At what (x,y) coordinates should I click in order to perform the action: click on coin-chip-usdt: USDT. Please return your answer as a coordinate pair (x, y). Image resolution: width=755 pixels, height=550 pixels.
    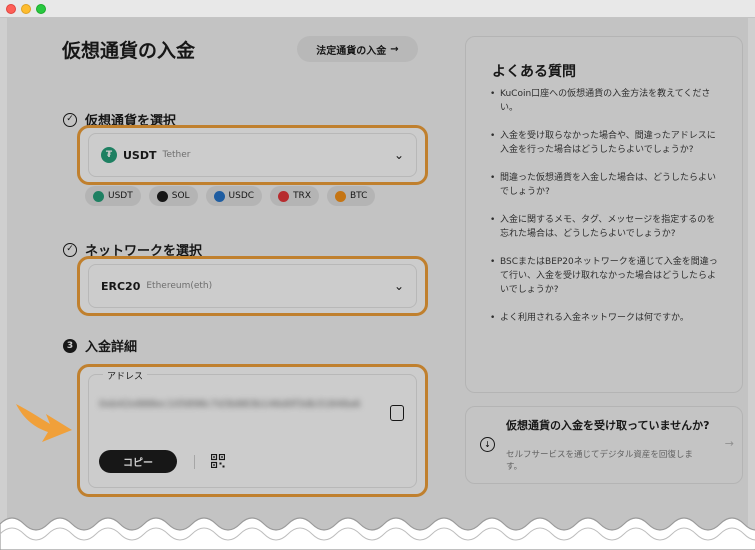
    Looking at the image, I should click on (113, 196).